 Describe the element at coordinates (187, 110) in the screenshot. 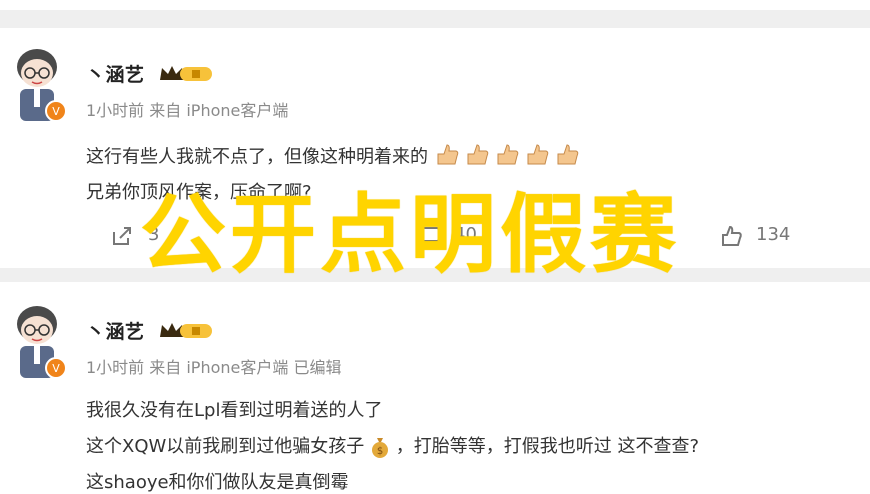

I see `post-meta: 1小时前 来自 iPhone客户端` at that location.